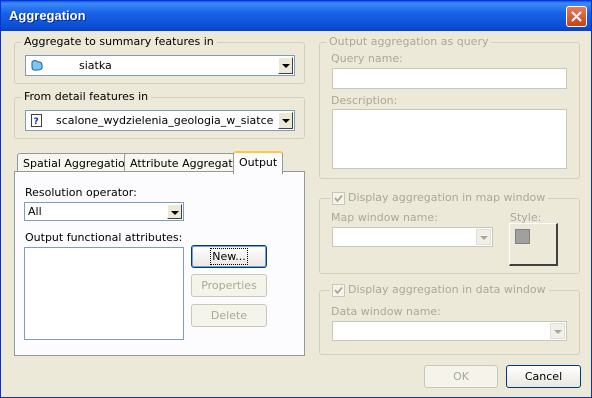  Describe the element at coordinates (386, 311) in the screenshot. I see `data-window-name-label: Data window name:` at that location.